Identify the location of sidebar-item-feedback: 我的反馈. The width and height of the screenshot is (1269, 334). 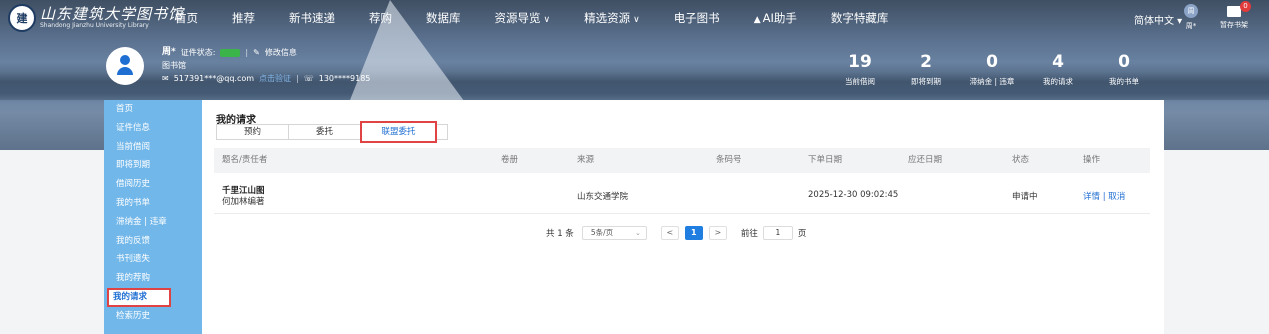
(153, 241).